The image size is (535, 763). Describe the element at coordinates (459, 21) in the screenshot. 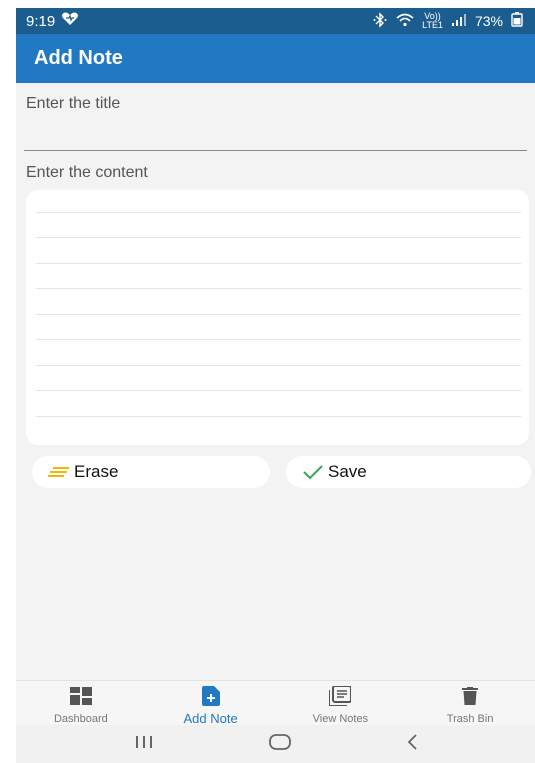

I see `signal-icon` at that location.